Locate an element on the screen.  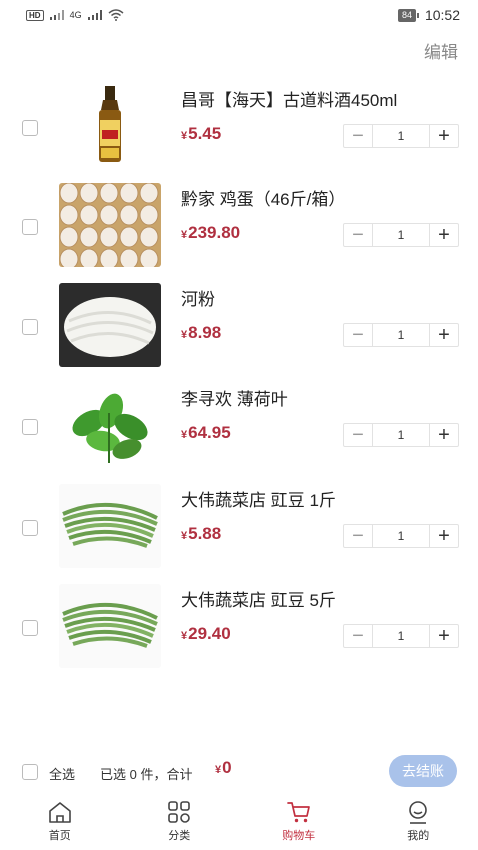
product-price: ¥5.45 is located at coordinates (201, 134).